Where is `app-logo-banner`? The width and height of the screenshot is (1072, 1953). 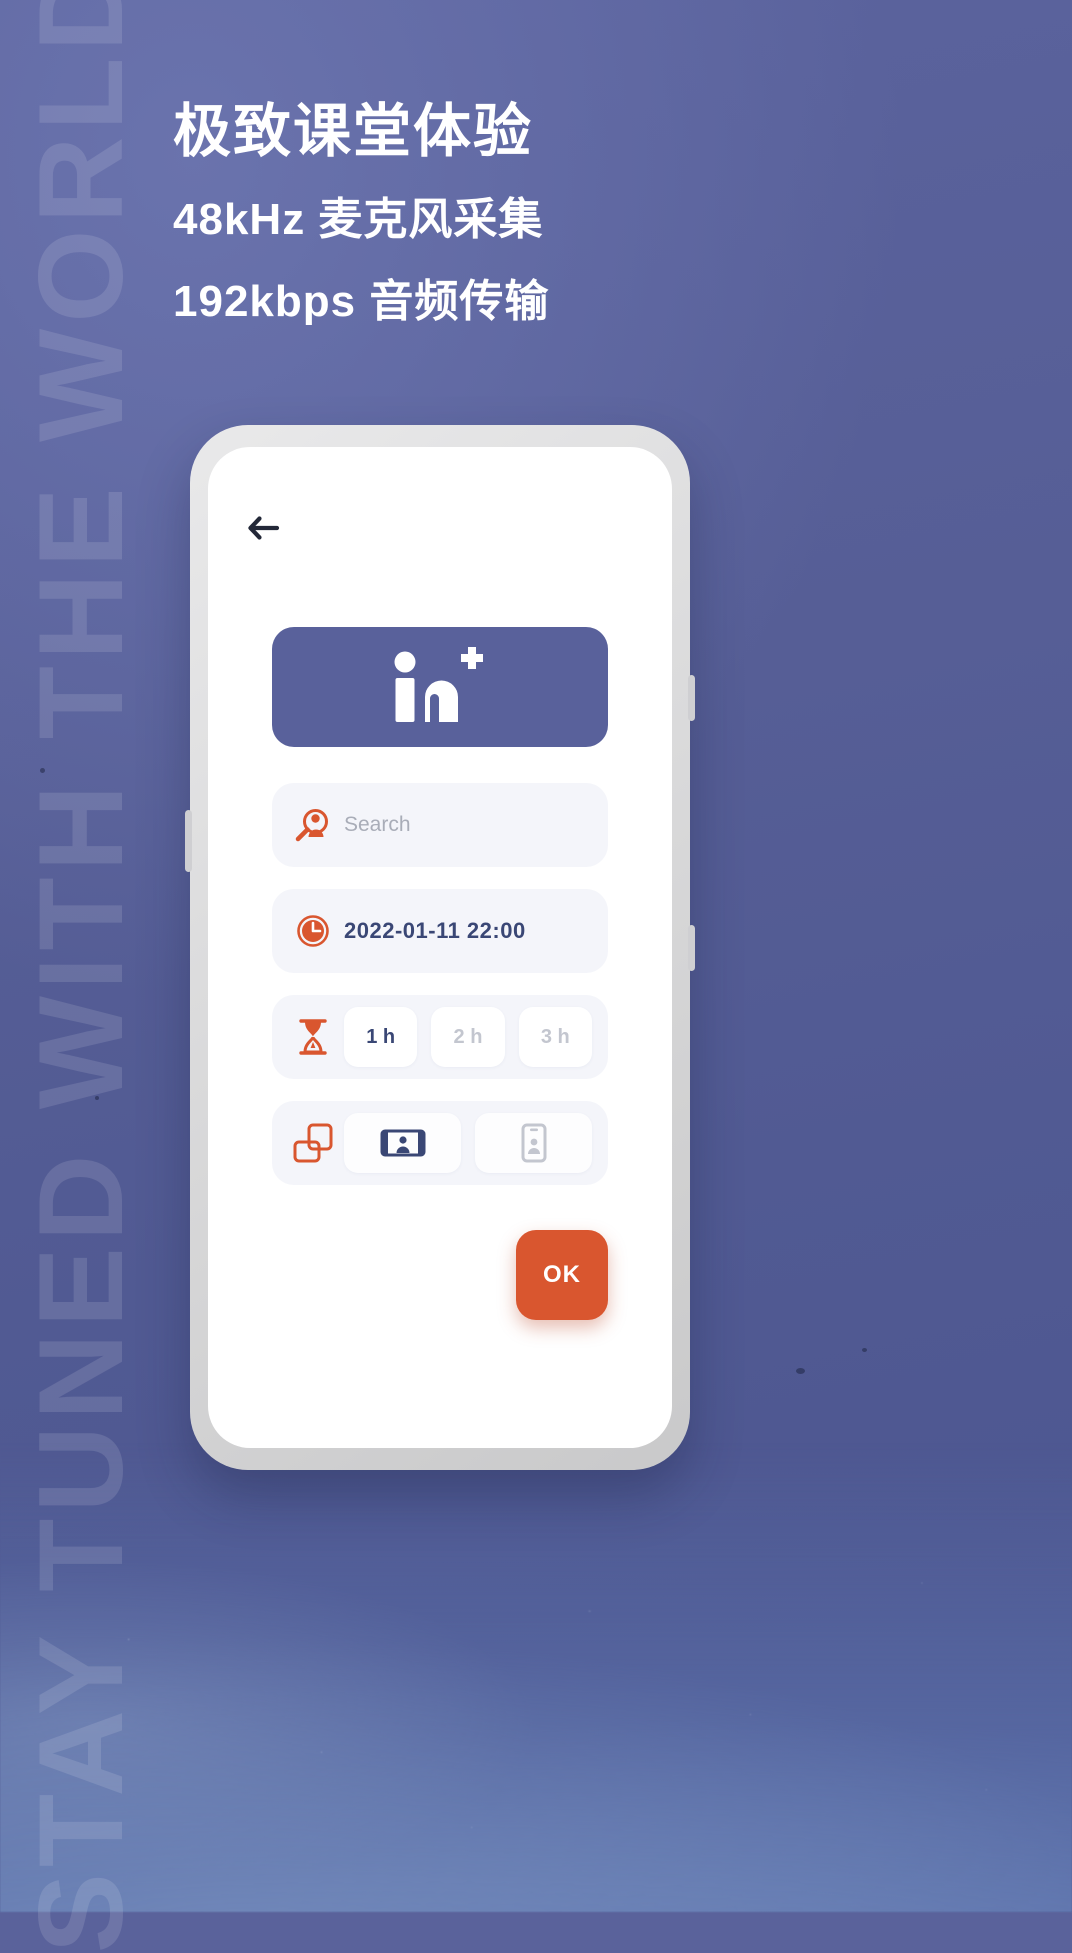
app-logo-banner is located at coordinates (440, 687).